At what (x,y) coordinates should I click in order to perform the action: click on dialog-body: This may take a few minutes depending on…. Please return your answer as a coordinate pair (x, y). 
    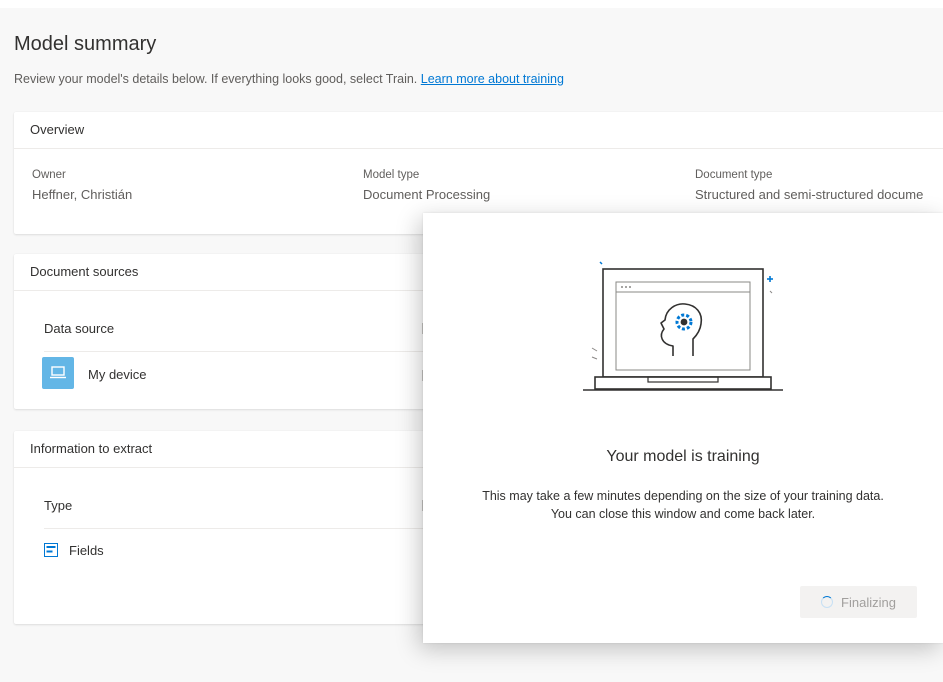
    Looking at the image, I should click on (683, 505).